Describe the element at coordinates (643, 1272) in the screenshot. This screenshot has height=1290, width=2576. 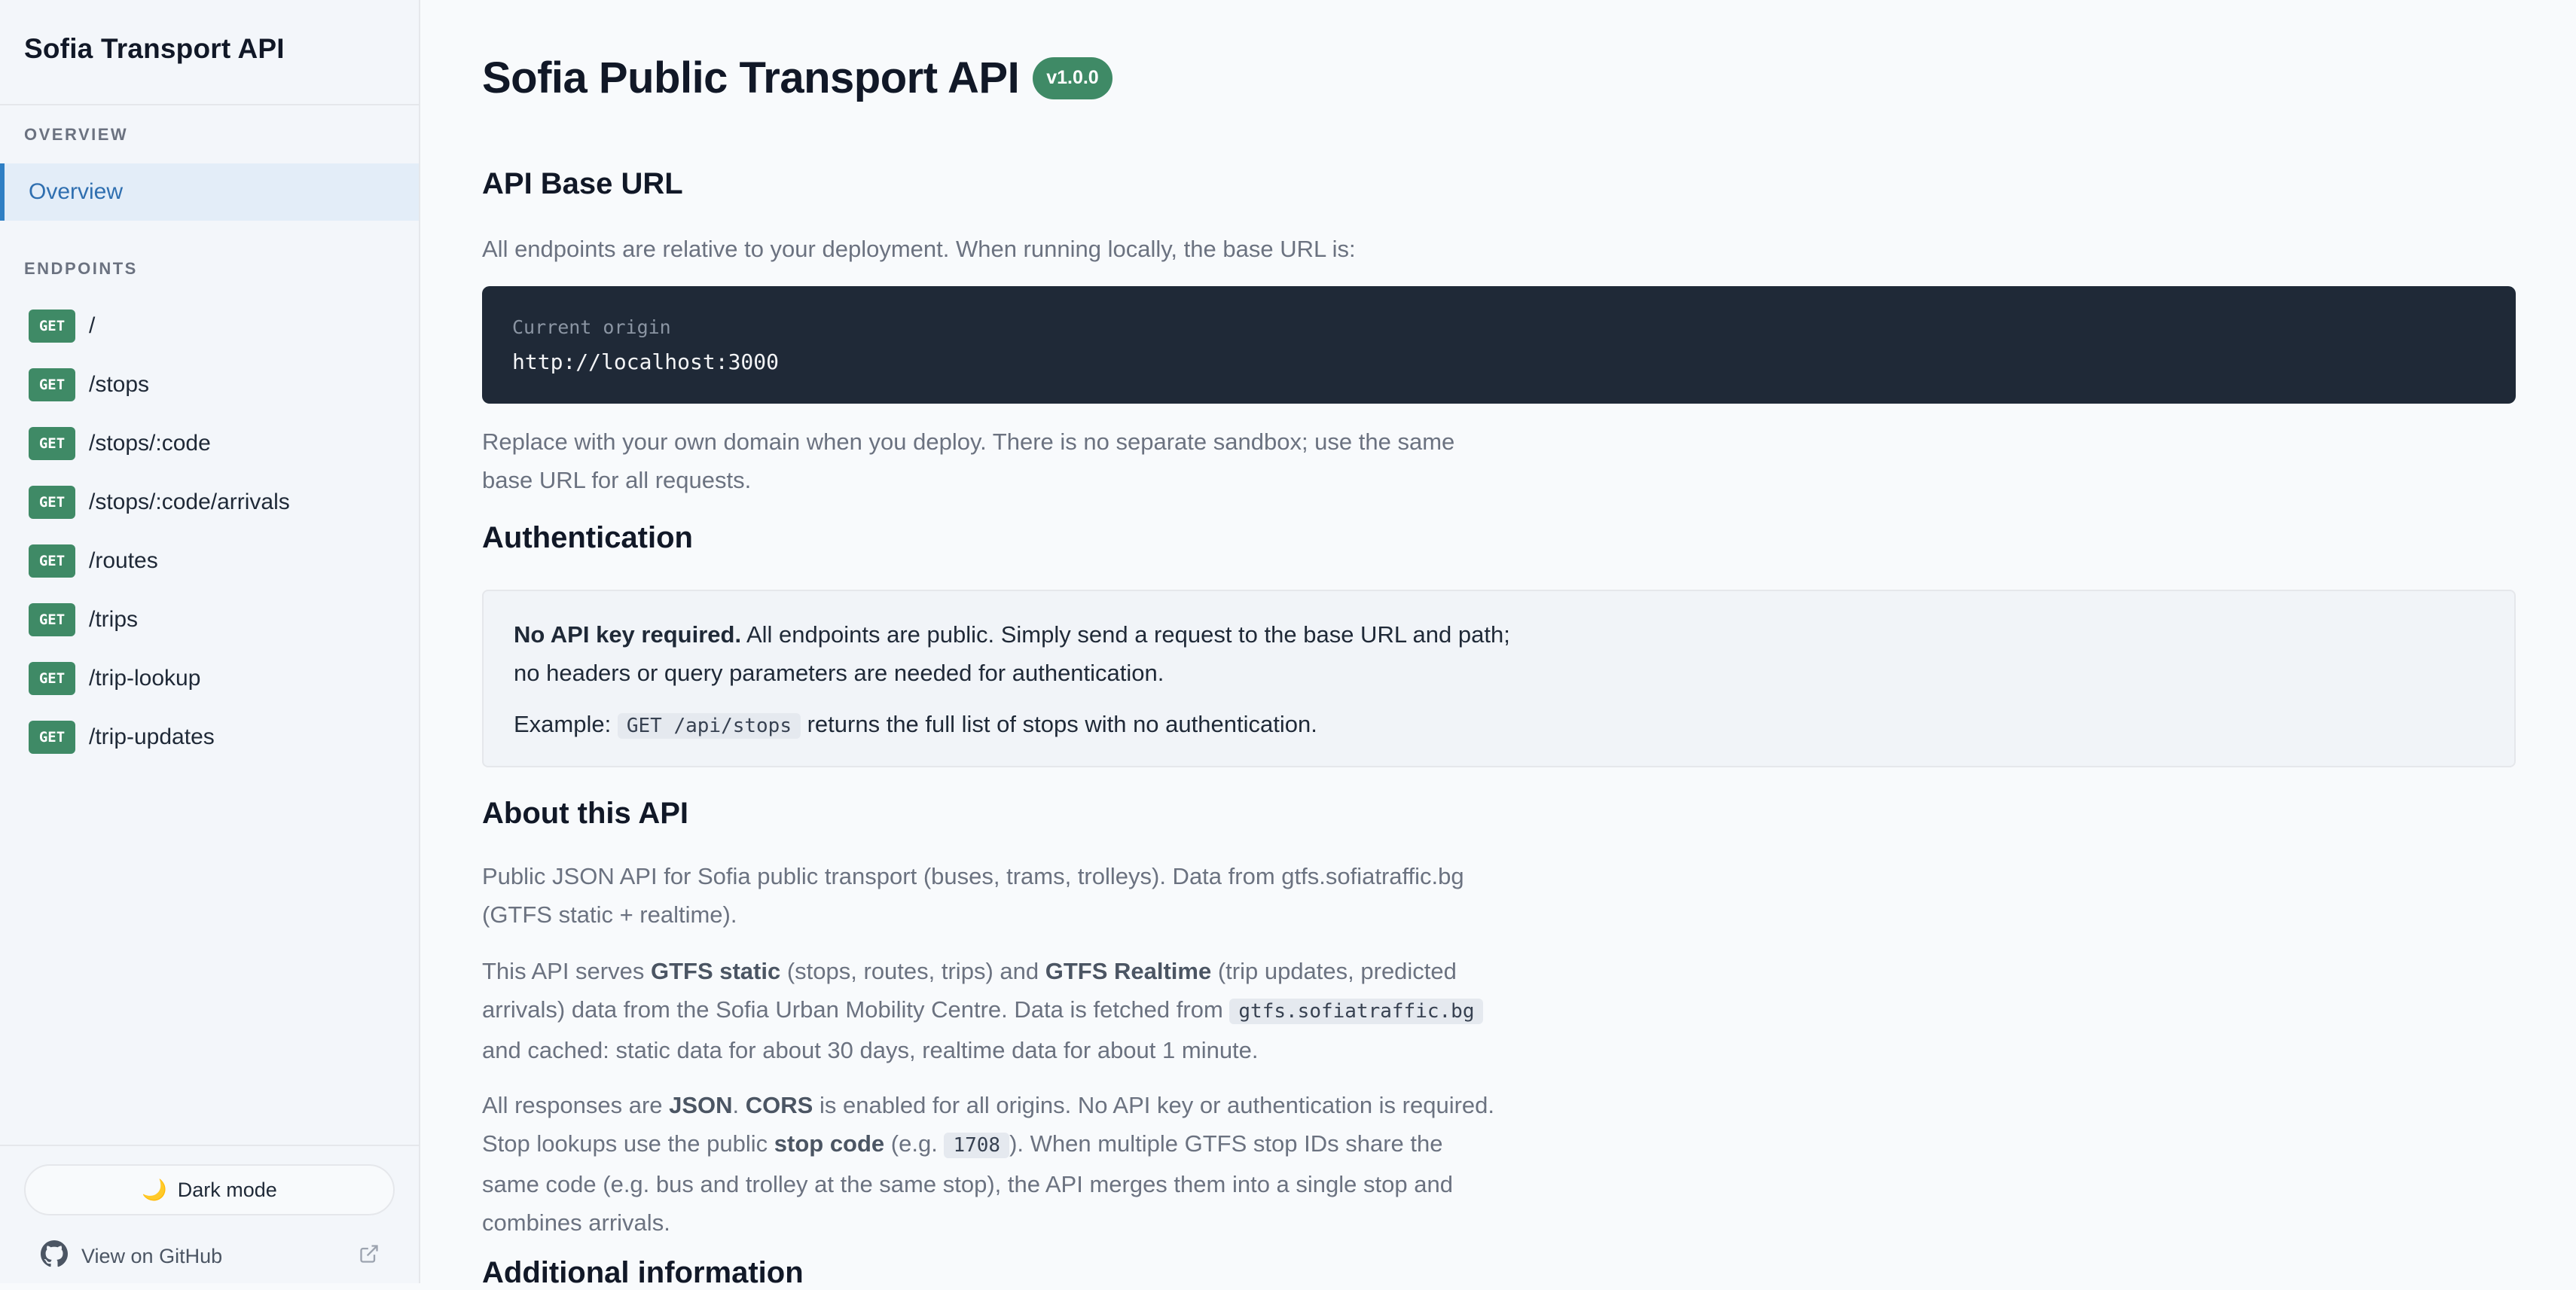
I see `section-heading-additional: Additional information` at that location.